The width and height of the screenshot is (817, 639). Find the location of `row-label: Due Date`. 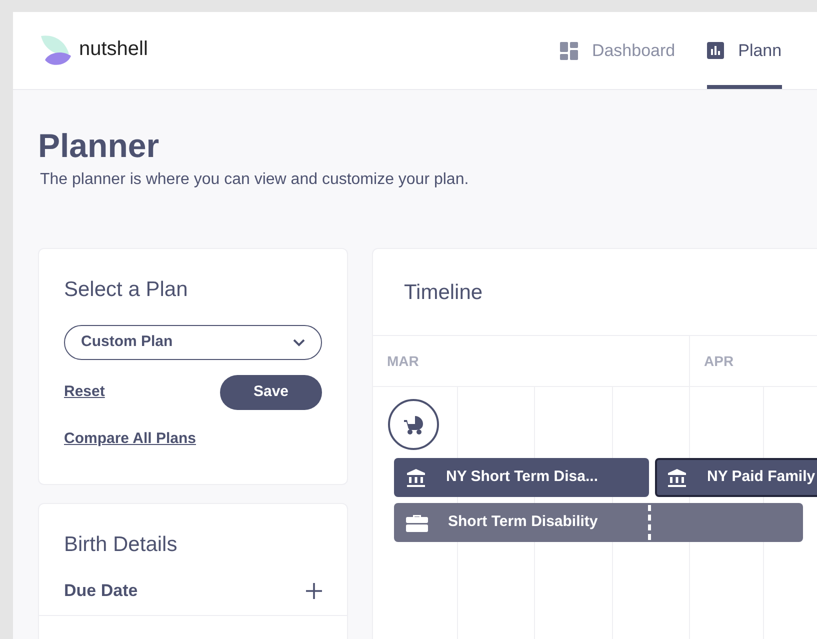

row-label: Due Date is located at coordinates (101, 591).